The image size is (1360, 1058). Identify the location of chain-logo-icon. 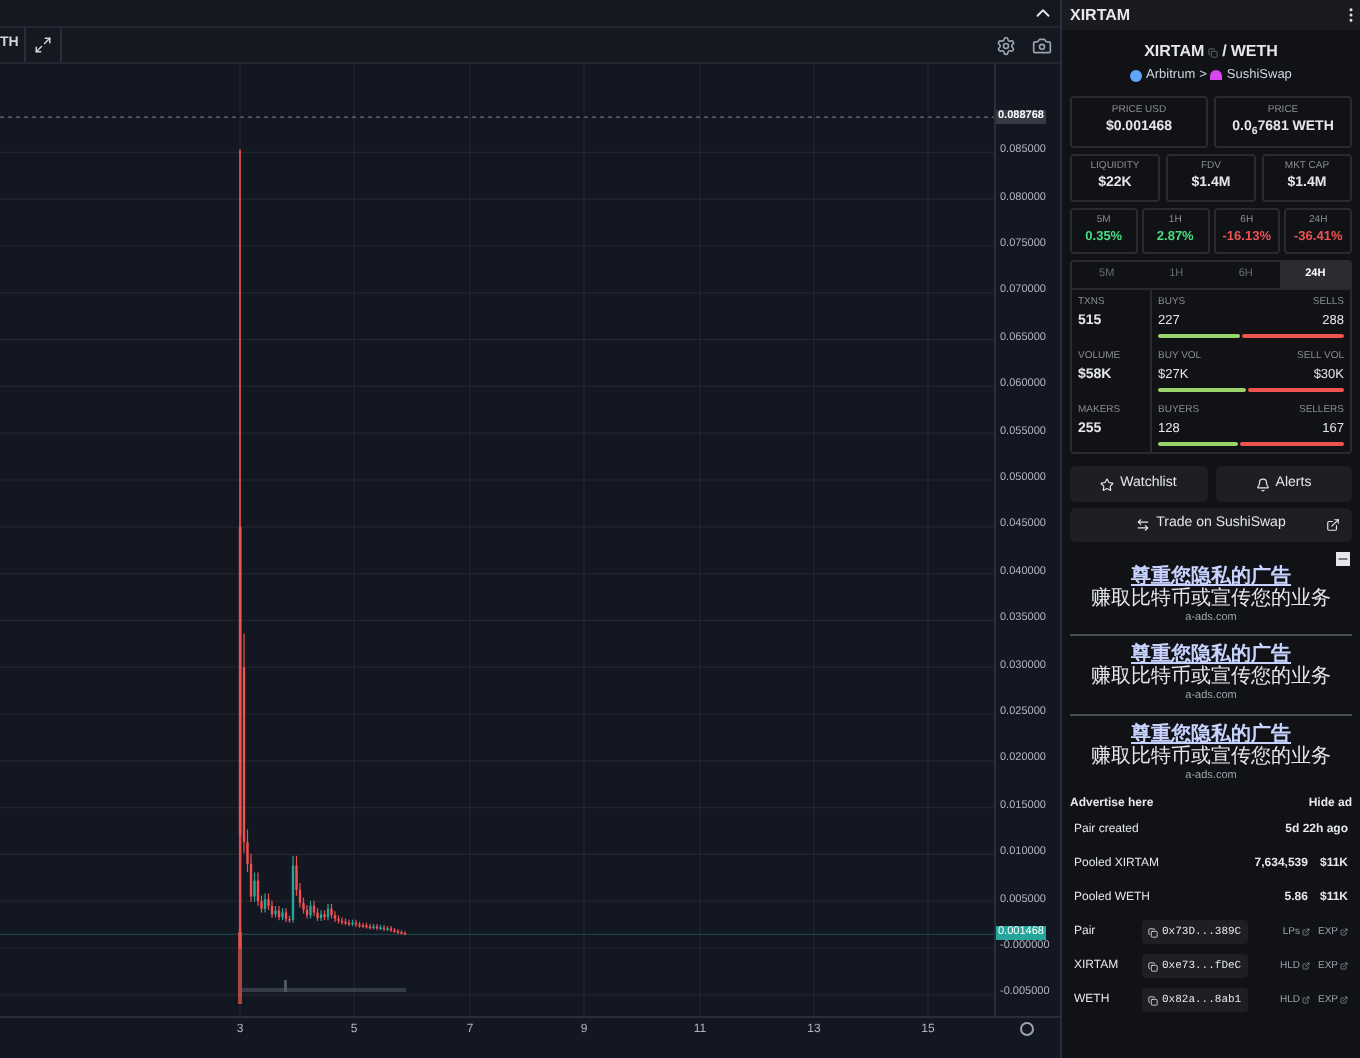
(1136, 75).